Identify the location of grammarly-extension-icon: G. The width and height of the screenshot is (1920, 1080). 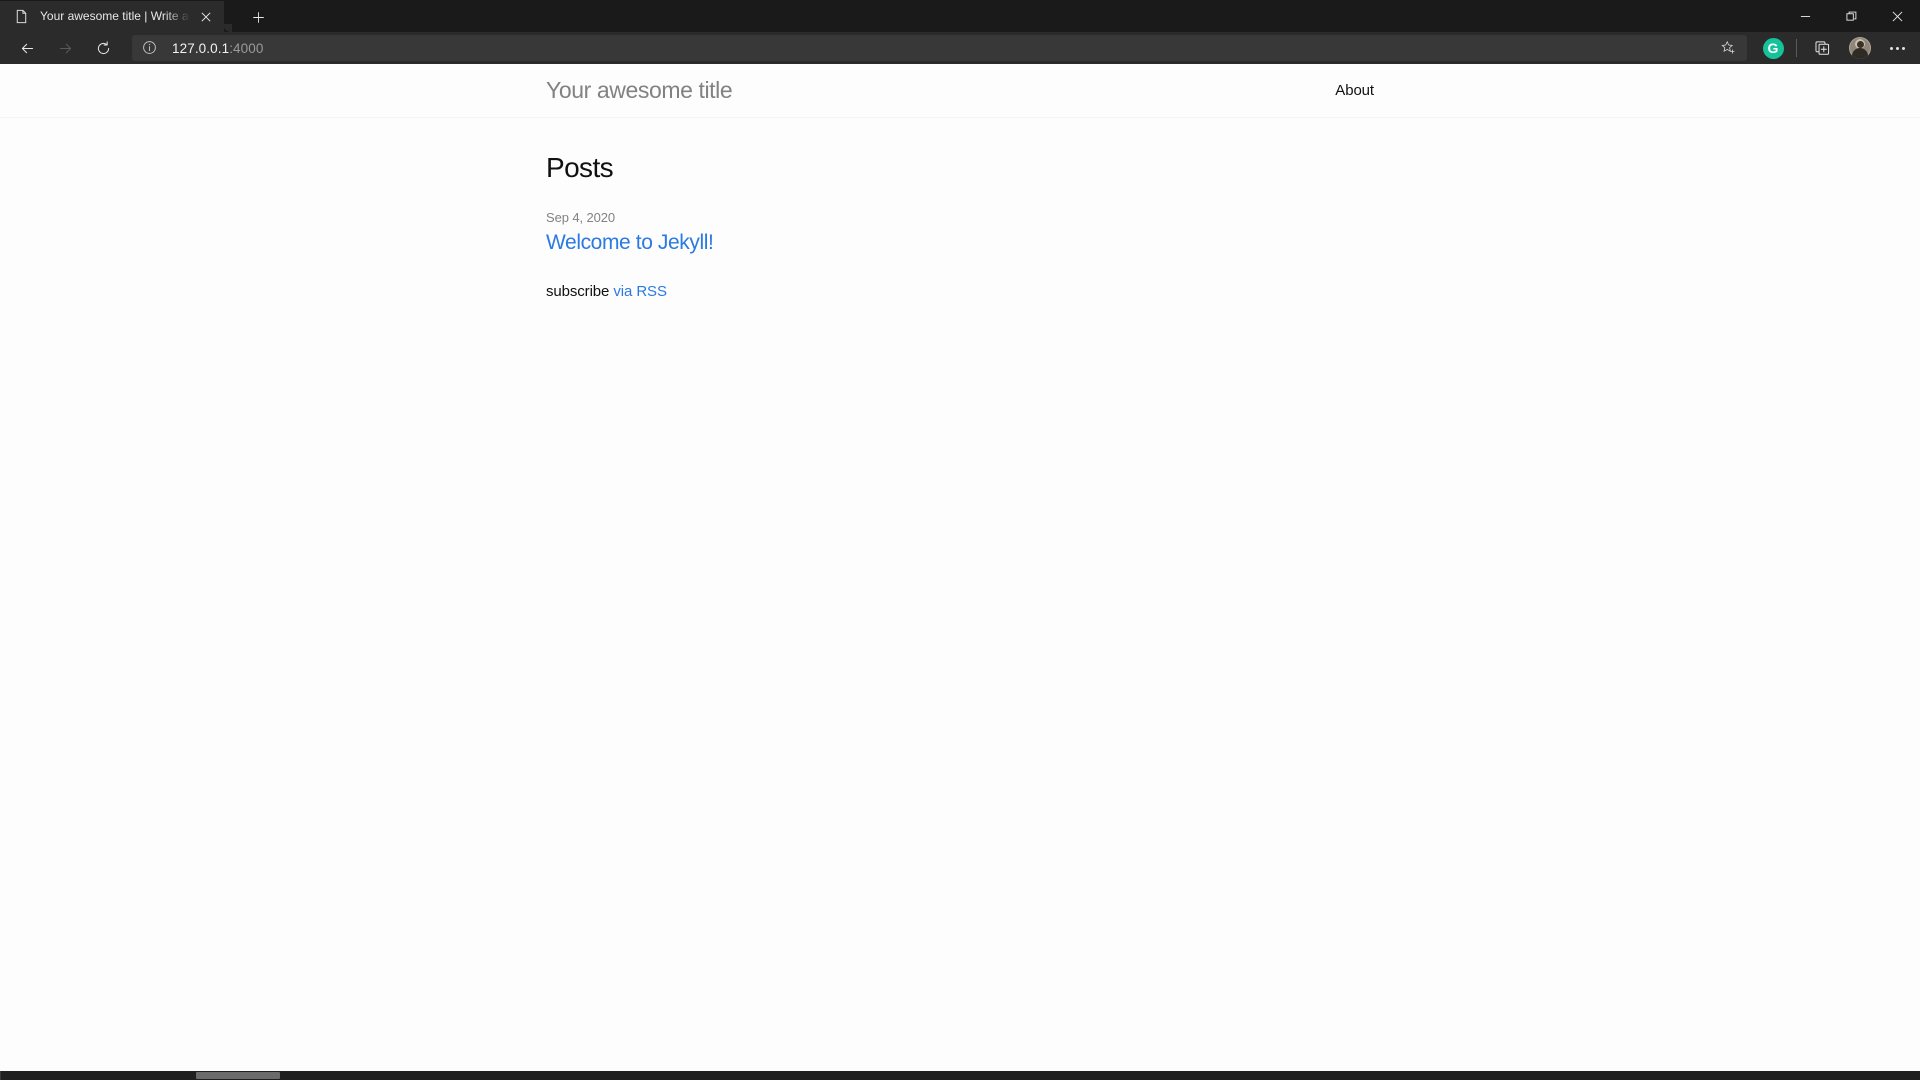
(1773, 48).